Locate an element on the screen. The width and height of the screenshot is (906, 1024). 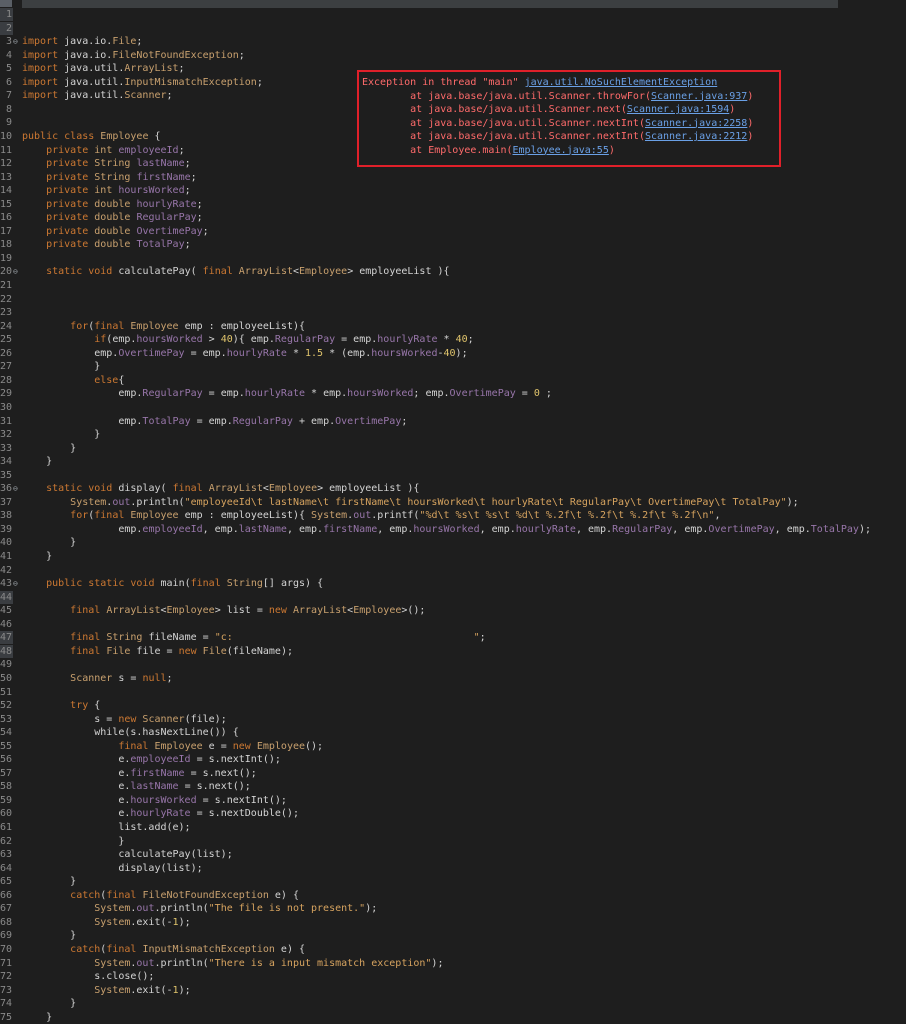
code-text: else{ is located at coordinates (109, 380).